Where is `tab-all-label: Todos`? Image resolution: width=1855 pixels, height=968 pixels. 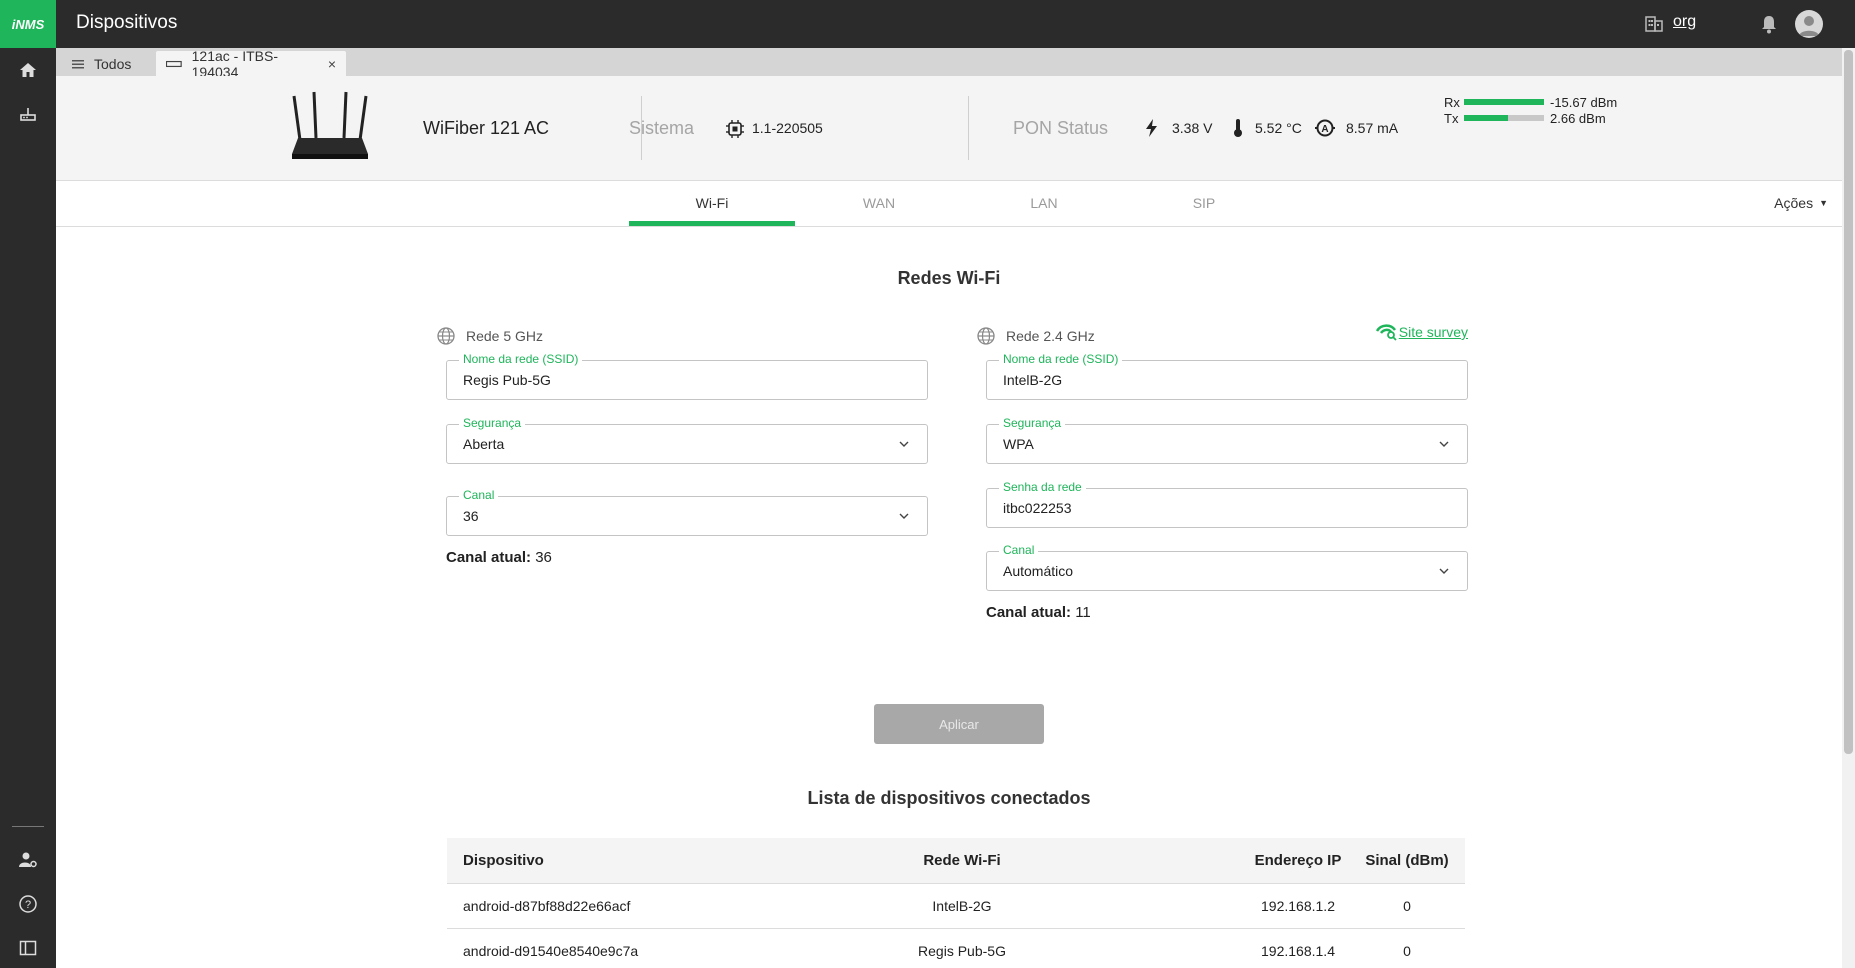
tab-all-label: Todos is located at coordinates (113, 63).